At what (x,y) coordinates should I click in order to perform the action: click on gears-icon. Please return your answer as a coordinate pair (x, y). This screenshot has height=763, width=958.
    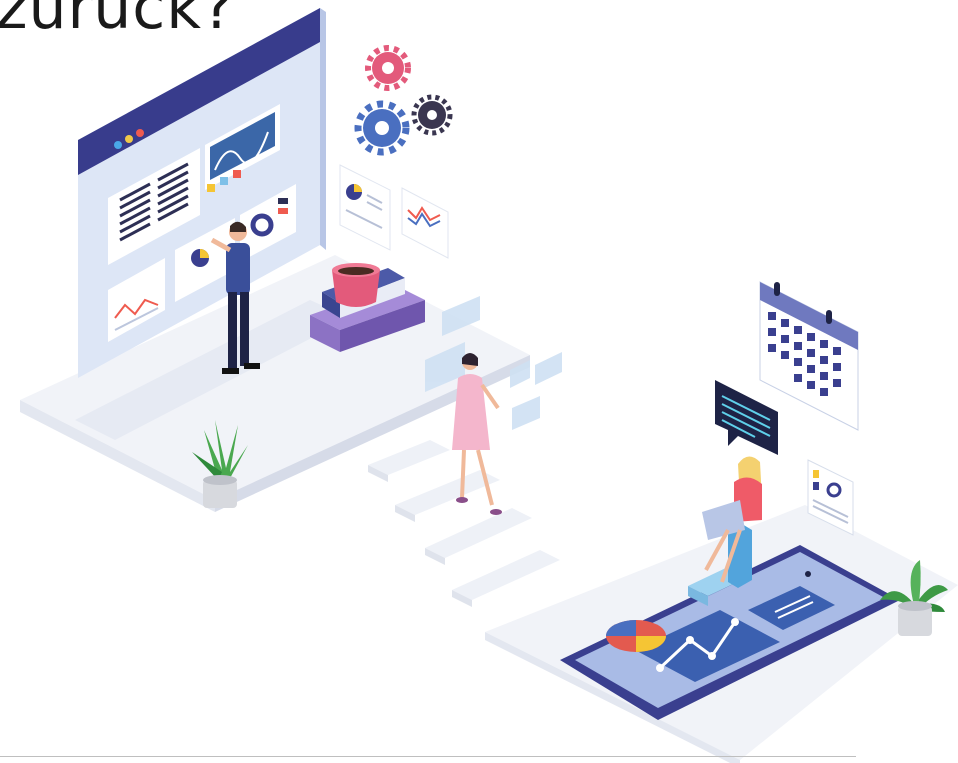
    Looking at the image, I should click on (403, 100).